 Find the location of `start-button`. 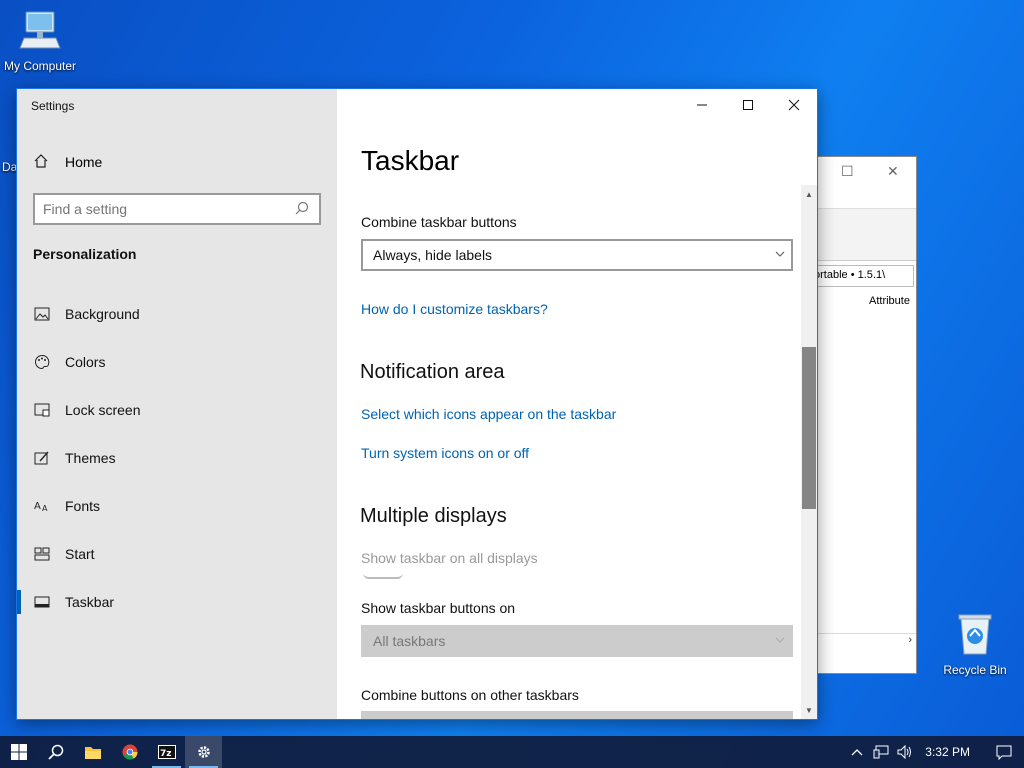

start-button is located at coordinates (18, 752).